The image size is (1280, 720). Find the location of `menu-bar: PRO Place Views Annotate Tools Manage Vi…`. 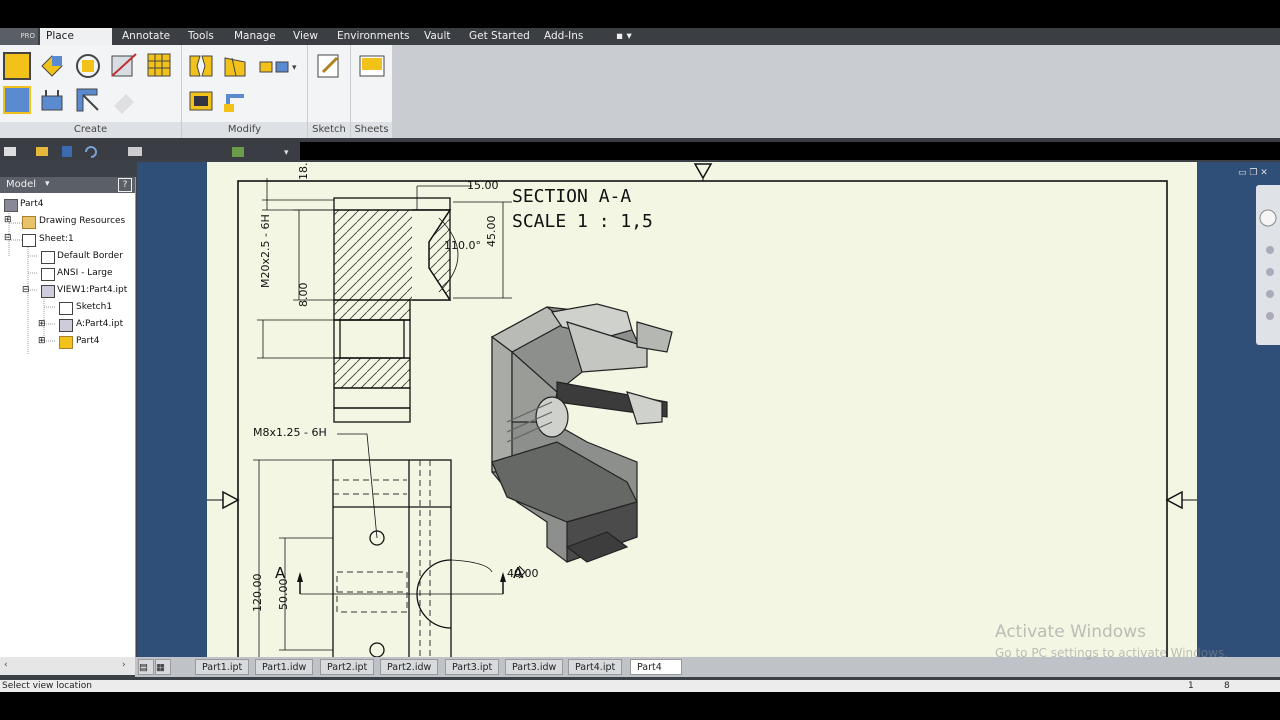

menu-bar: PRO Place Views Annotate Tools Manage Vi… is located at coordinates (640, 43).